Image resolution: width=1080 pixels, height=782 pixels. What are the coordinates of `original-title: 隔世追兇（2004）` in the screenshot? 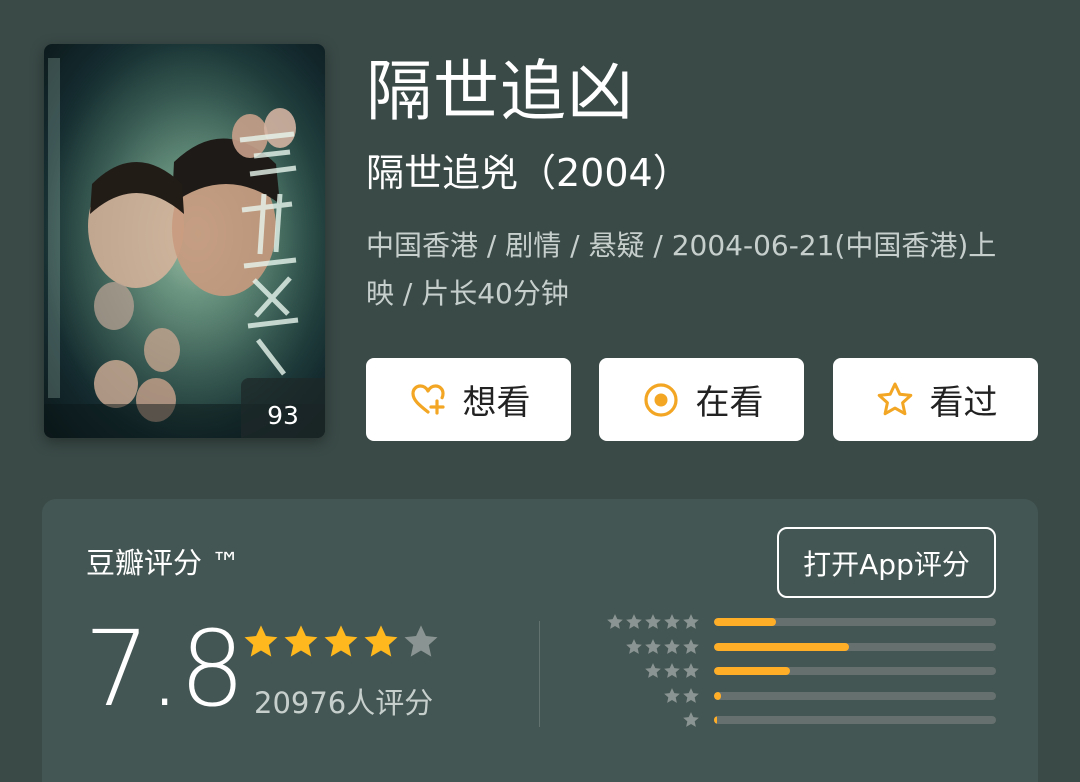 It's located at (528, 173).